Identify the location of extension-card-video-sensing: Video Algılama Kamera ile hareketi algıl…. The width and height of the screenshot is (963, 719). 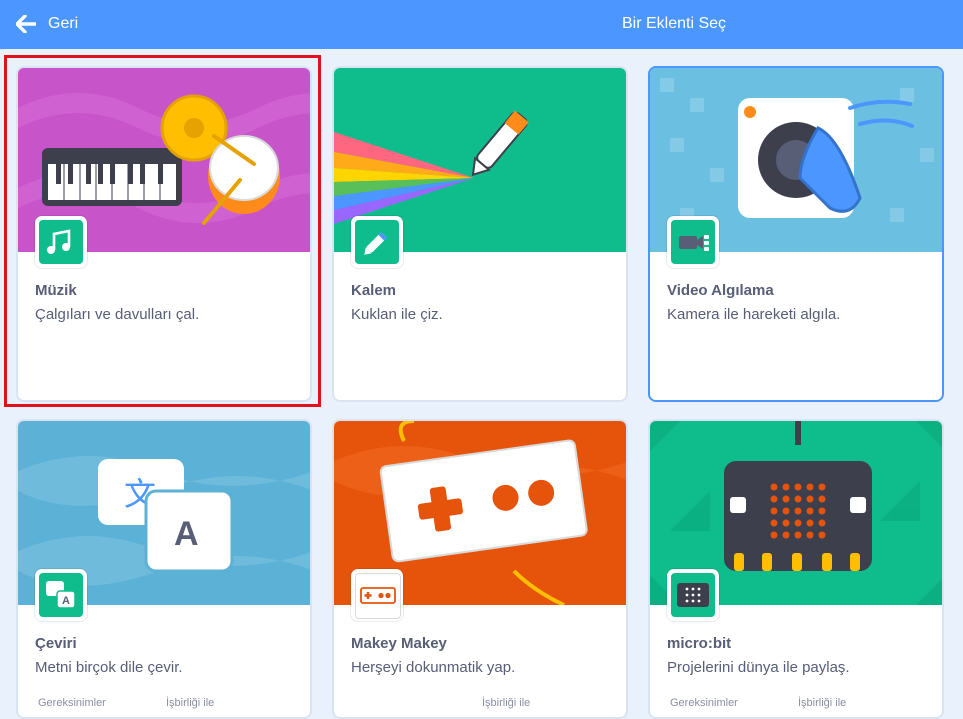
(796, 234).